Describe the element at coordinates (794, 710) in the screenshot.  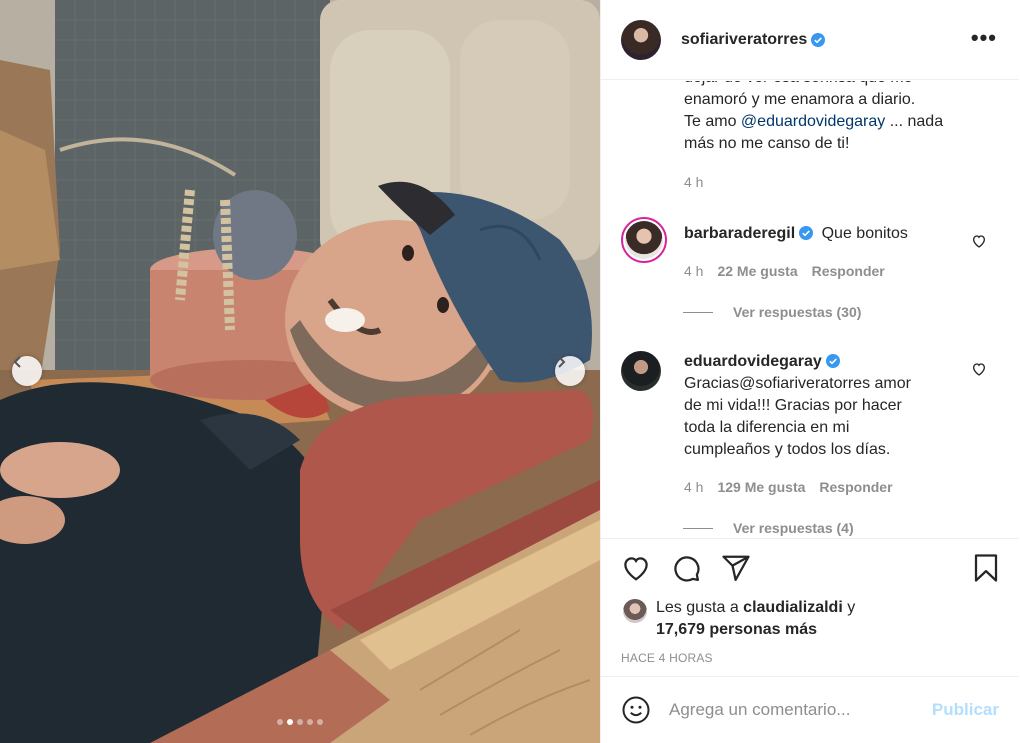
I see `comment-input` at that location.